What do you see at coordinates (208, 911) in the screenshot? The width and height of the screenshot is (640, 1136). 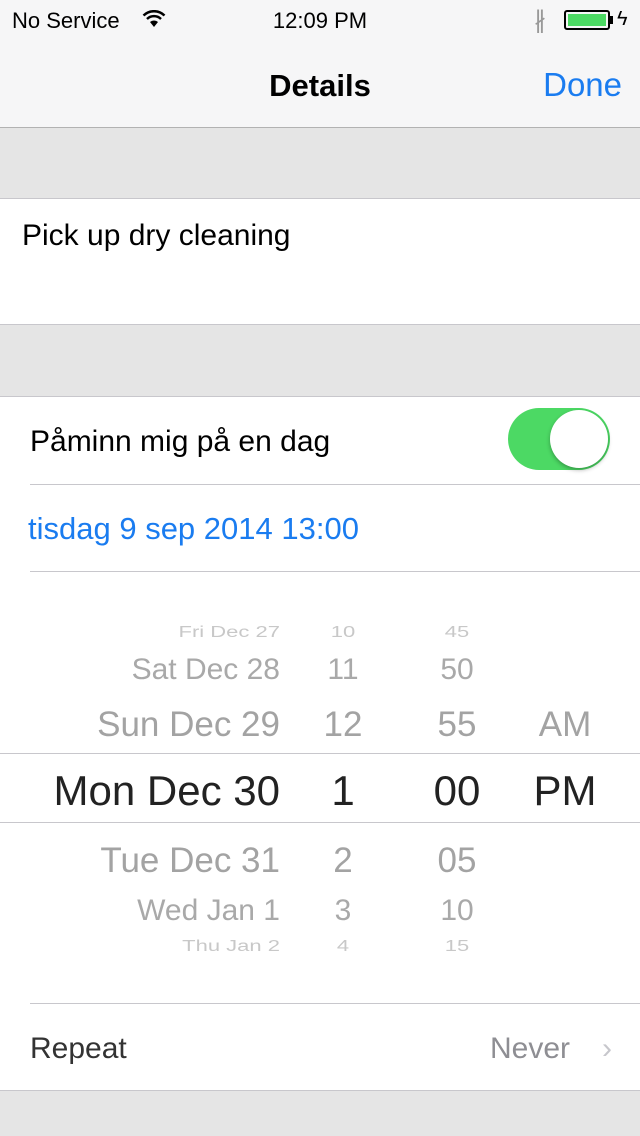 I see `picker-date-item: Wed Jan 1` at bounding box center [208, 911].